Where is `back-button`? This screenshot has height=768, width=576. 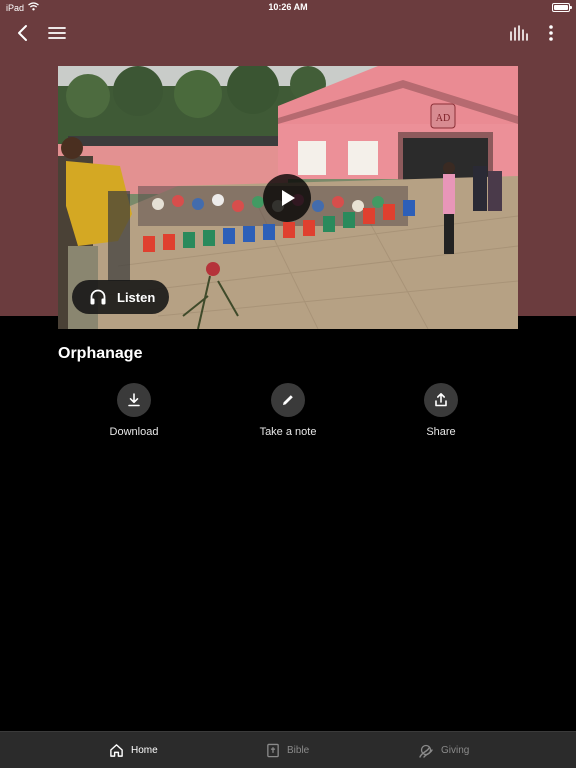
back-button is located at coordinates (23, 33).